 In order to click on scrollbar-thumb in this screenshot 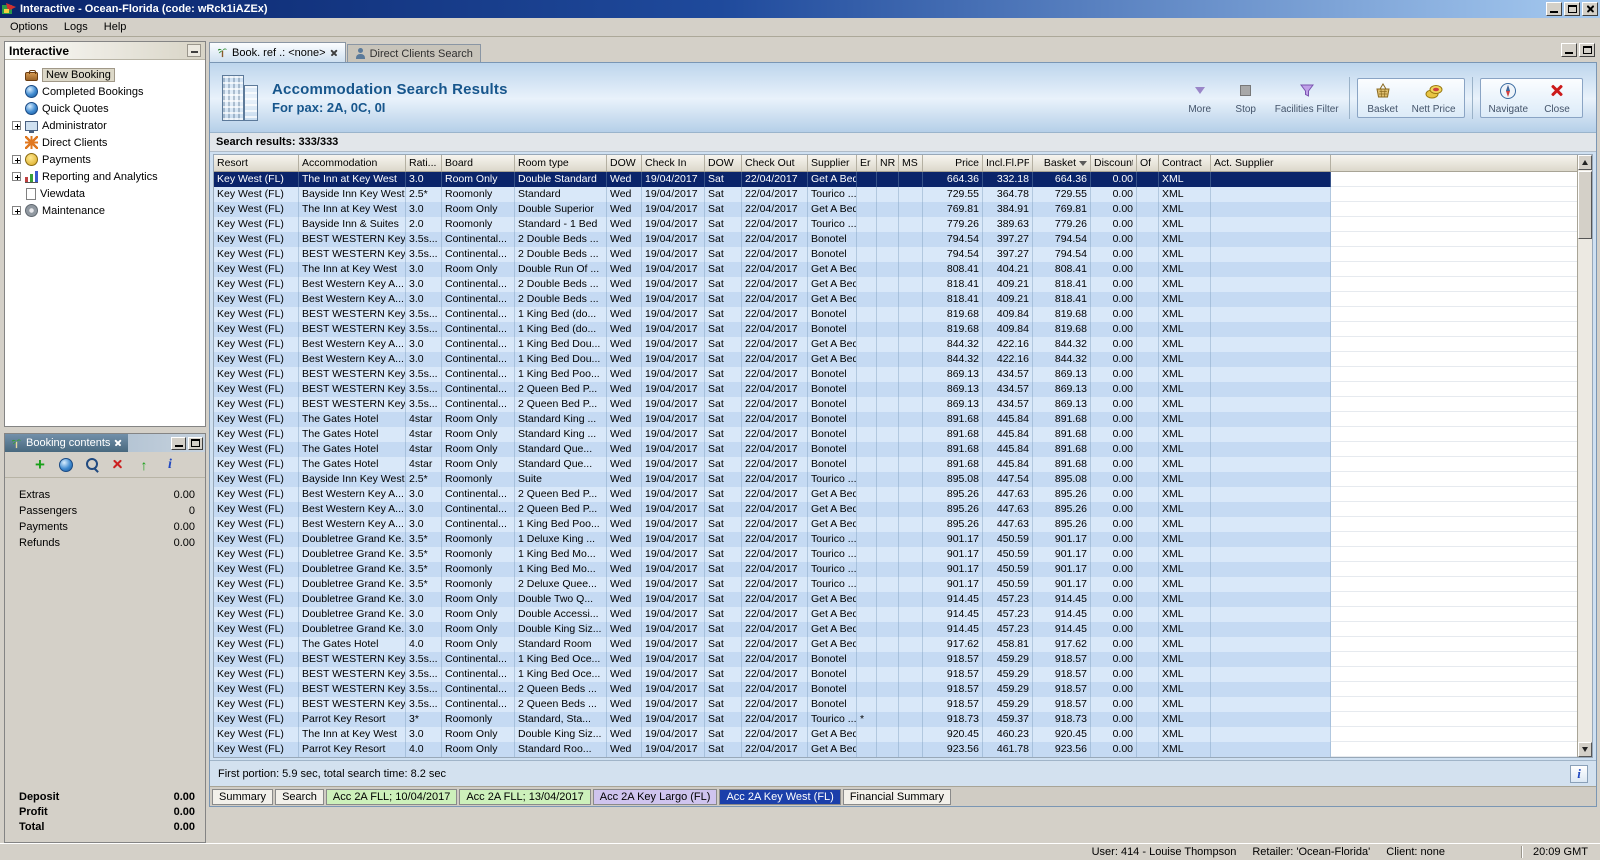, I will do `click(1585, 205)`.